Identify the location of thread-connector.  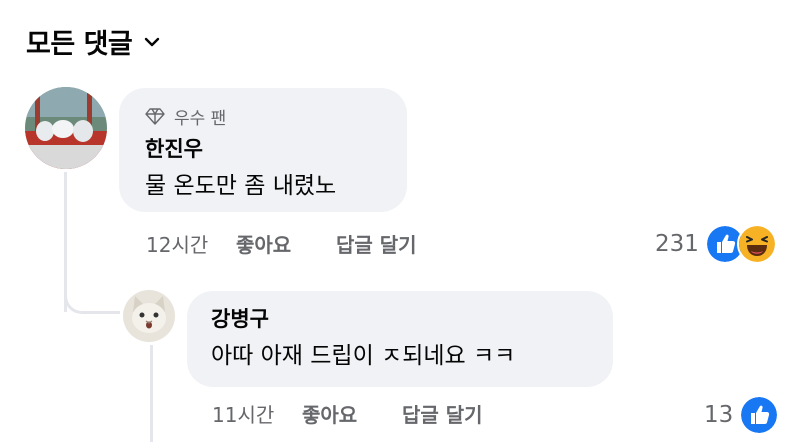
(92, 292).